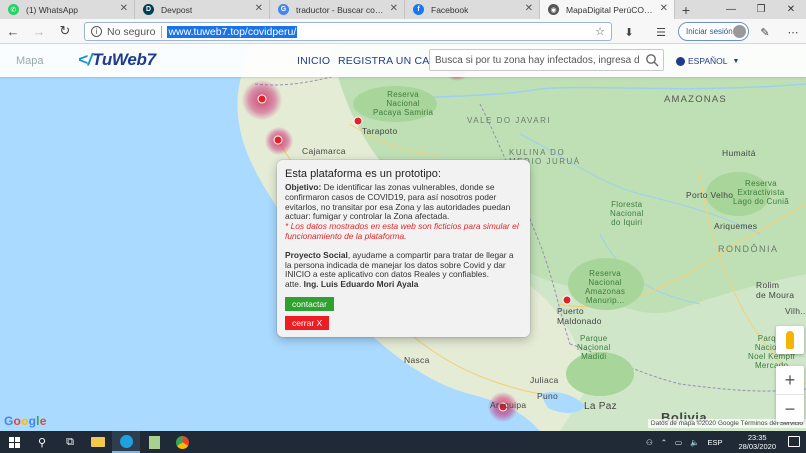 The image size is (806, 453). What do you see at coordinates (627, 213) in the screenshot?
I see `map-label: Floresta Nacional do Iquiri` at bounding box center [627, 213].